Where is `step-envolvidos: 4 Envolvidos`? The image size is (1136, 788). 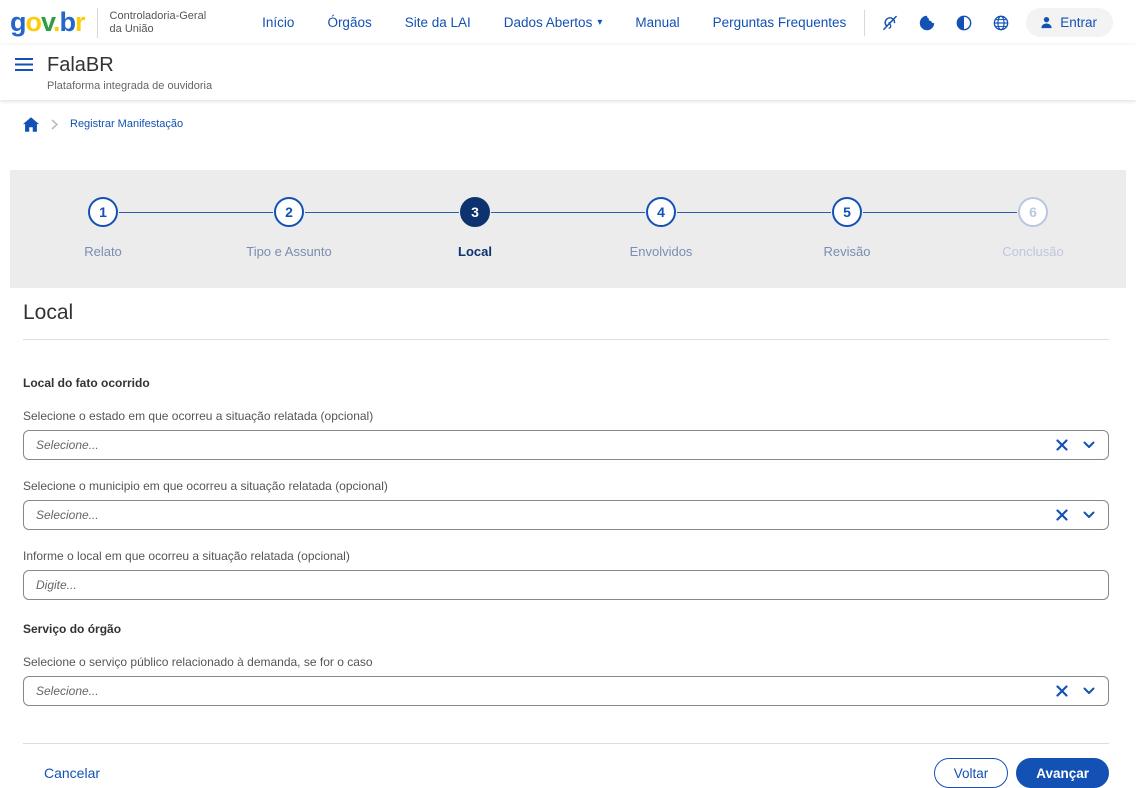
step-envolvidos: 4 Envolvidos is located at coordinates (622, 228).